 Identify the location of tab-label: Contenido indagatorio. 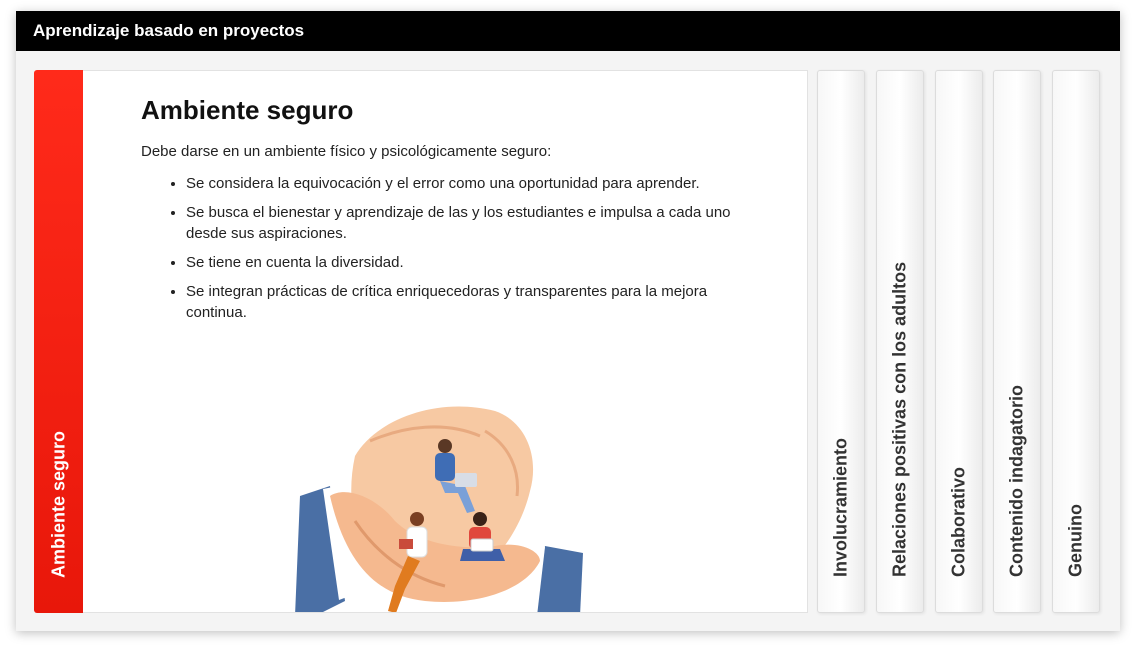
(1016, 481).